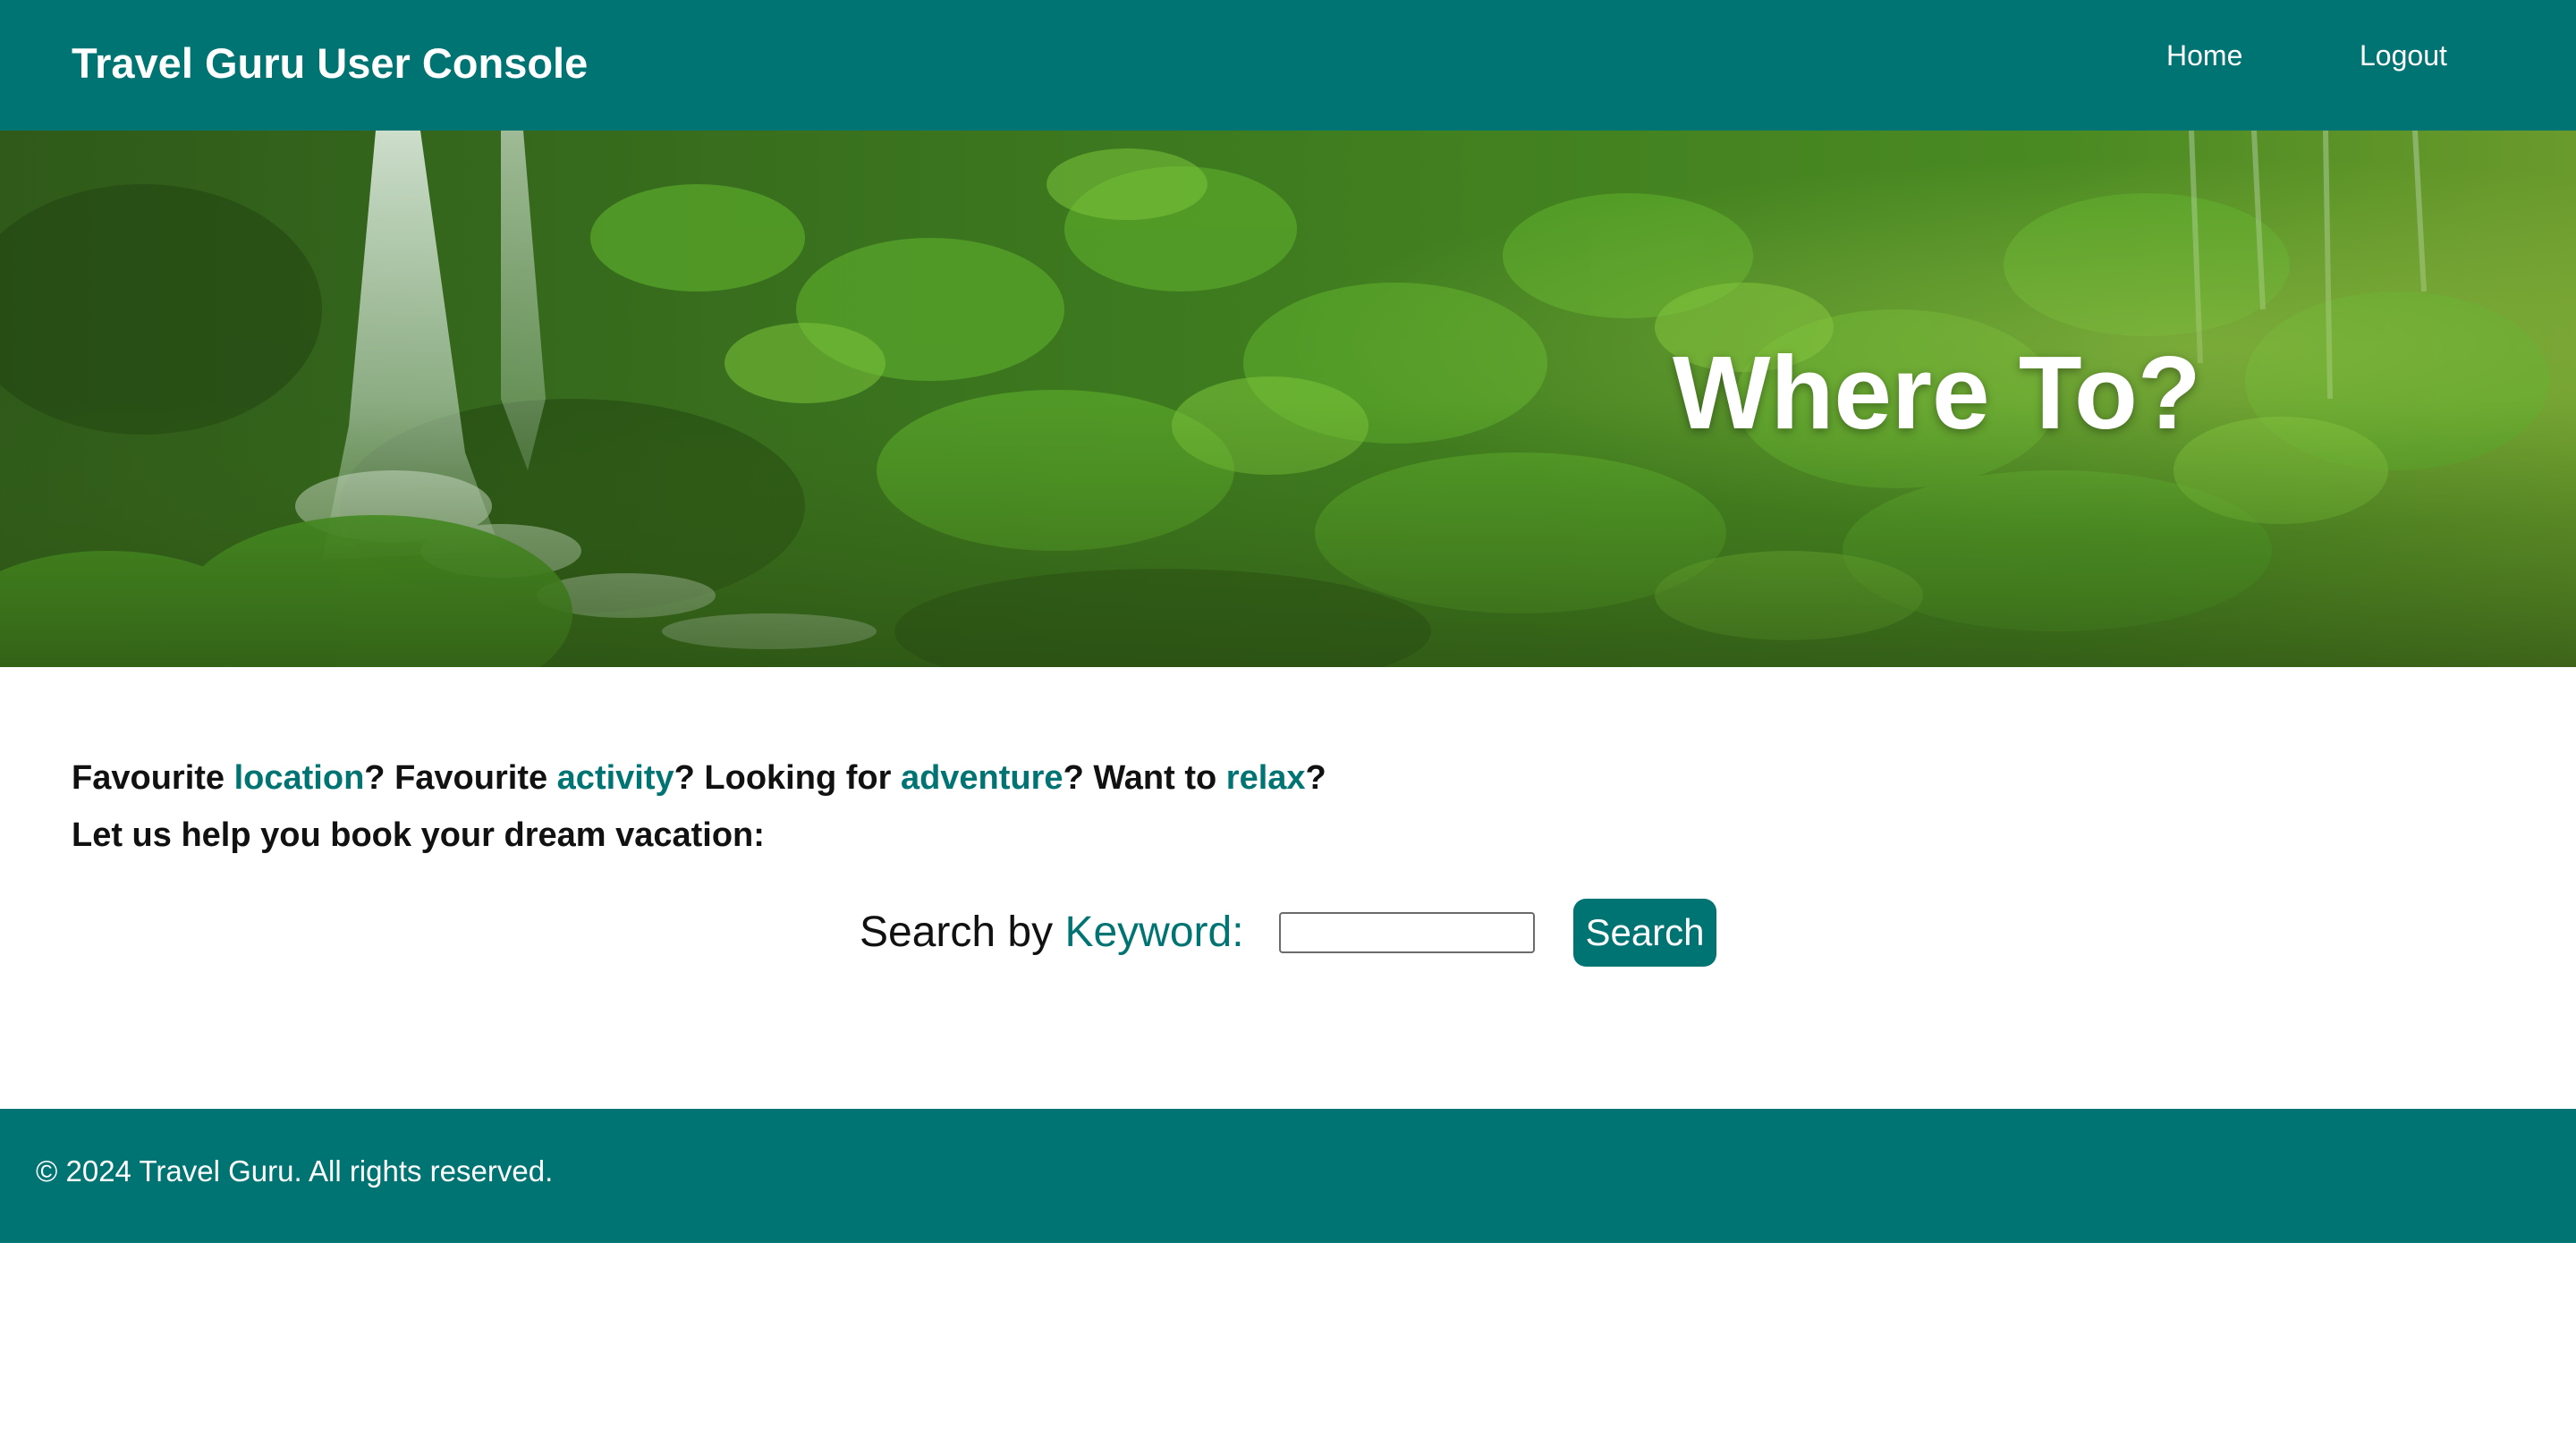 The width and height of the screenshot is (2576, 1454). I want to click on intro-text-part: ? Looking for, so click(787, 778).